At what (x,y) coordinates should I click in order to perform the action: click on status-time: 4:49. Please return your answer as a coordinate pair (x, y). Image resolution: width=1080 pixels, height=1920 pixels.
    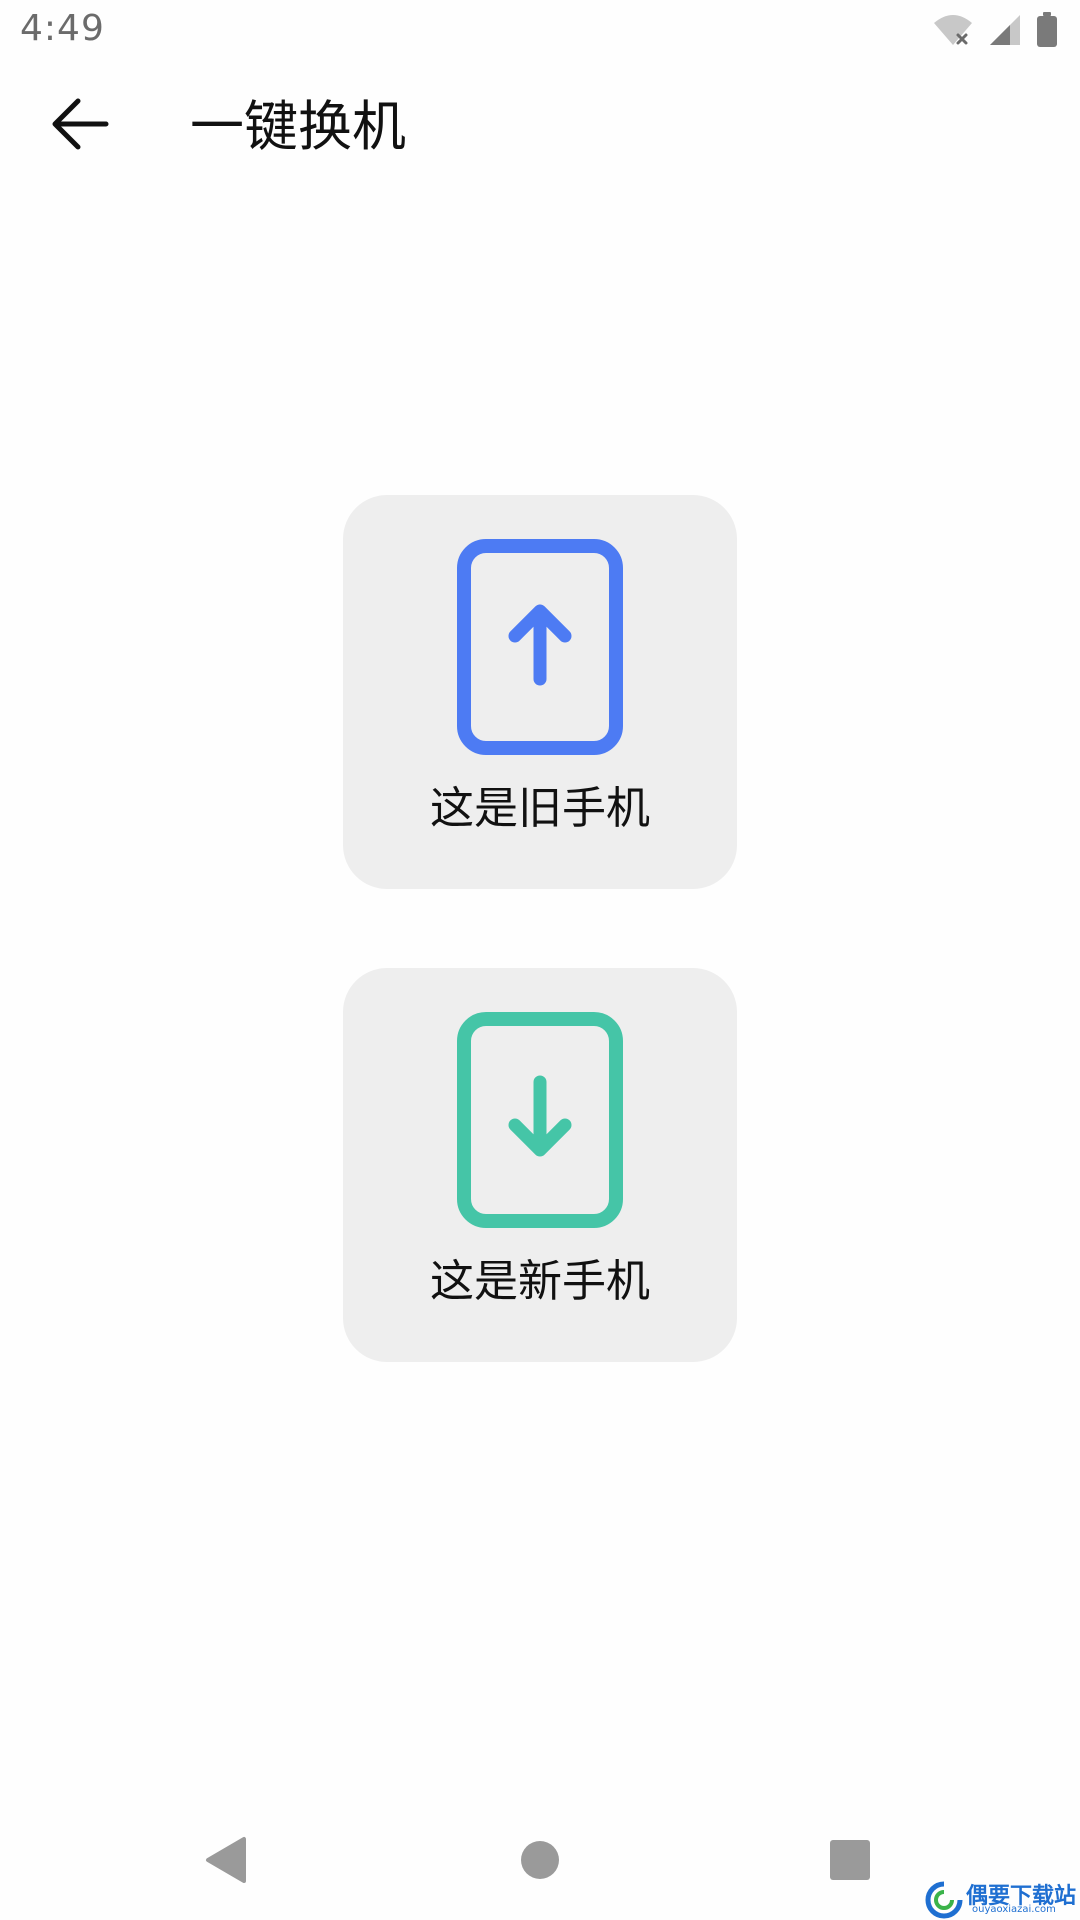
    Looking at the image, I should click on (62, 28).